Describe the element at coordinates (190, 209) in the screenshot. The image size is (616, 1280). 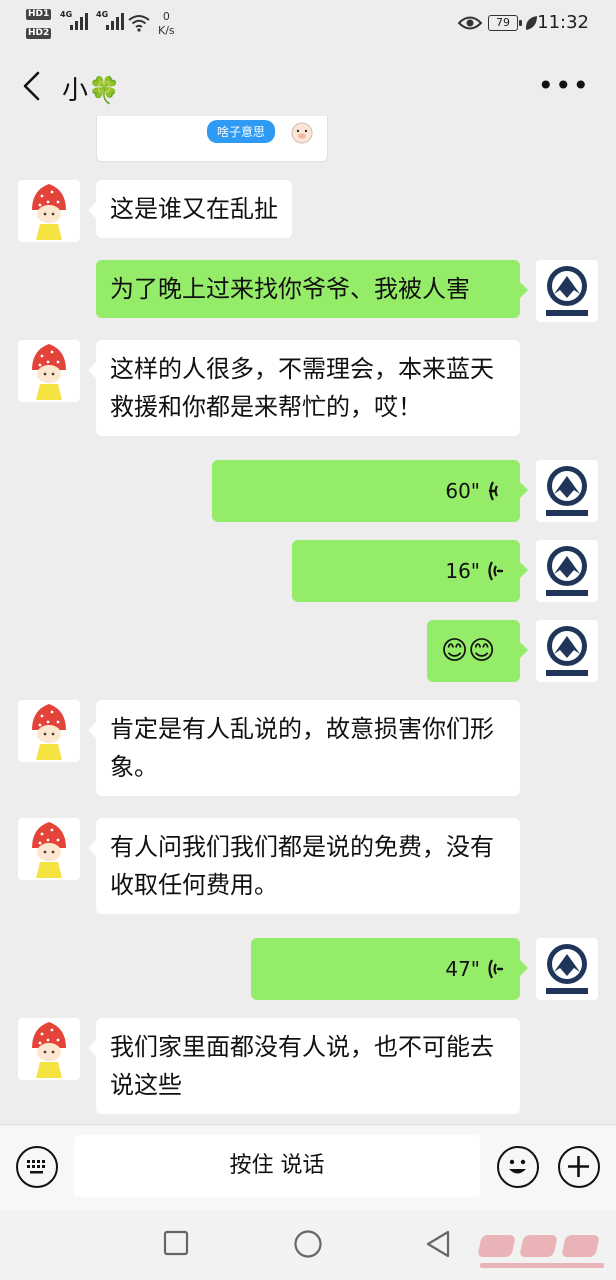
I see `message-bubble-incoming: 这是谁又在乱扯` at that location.